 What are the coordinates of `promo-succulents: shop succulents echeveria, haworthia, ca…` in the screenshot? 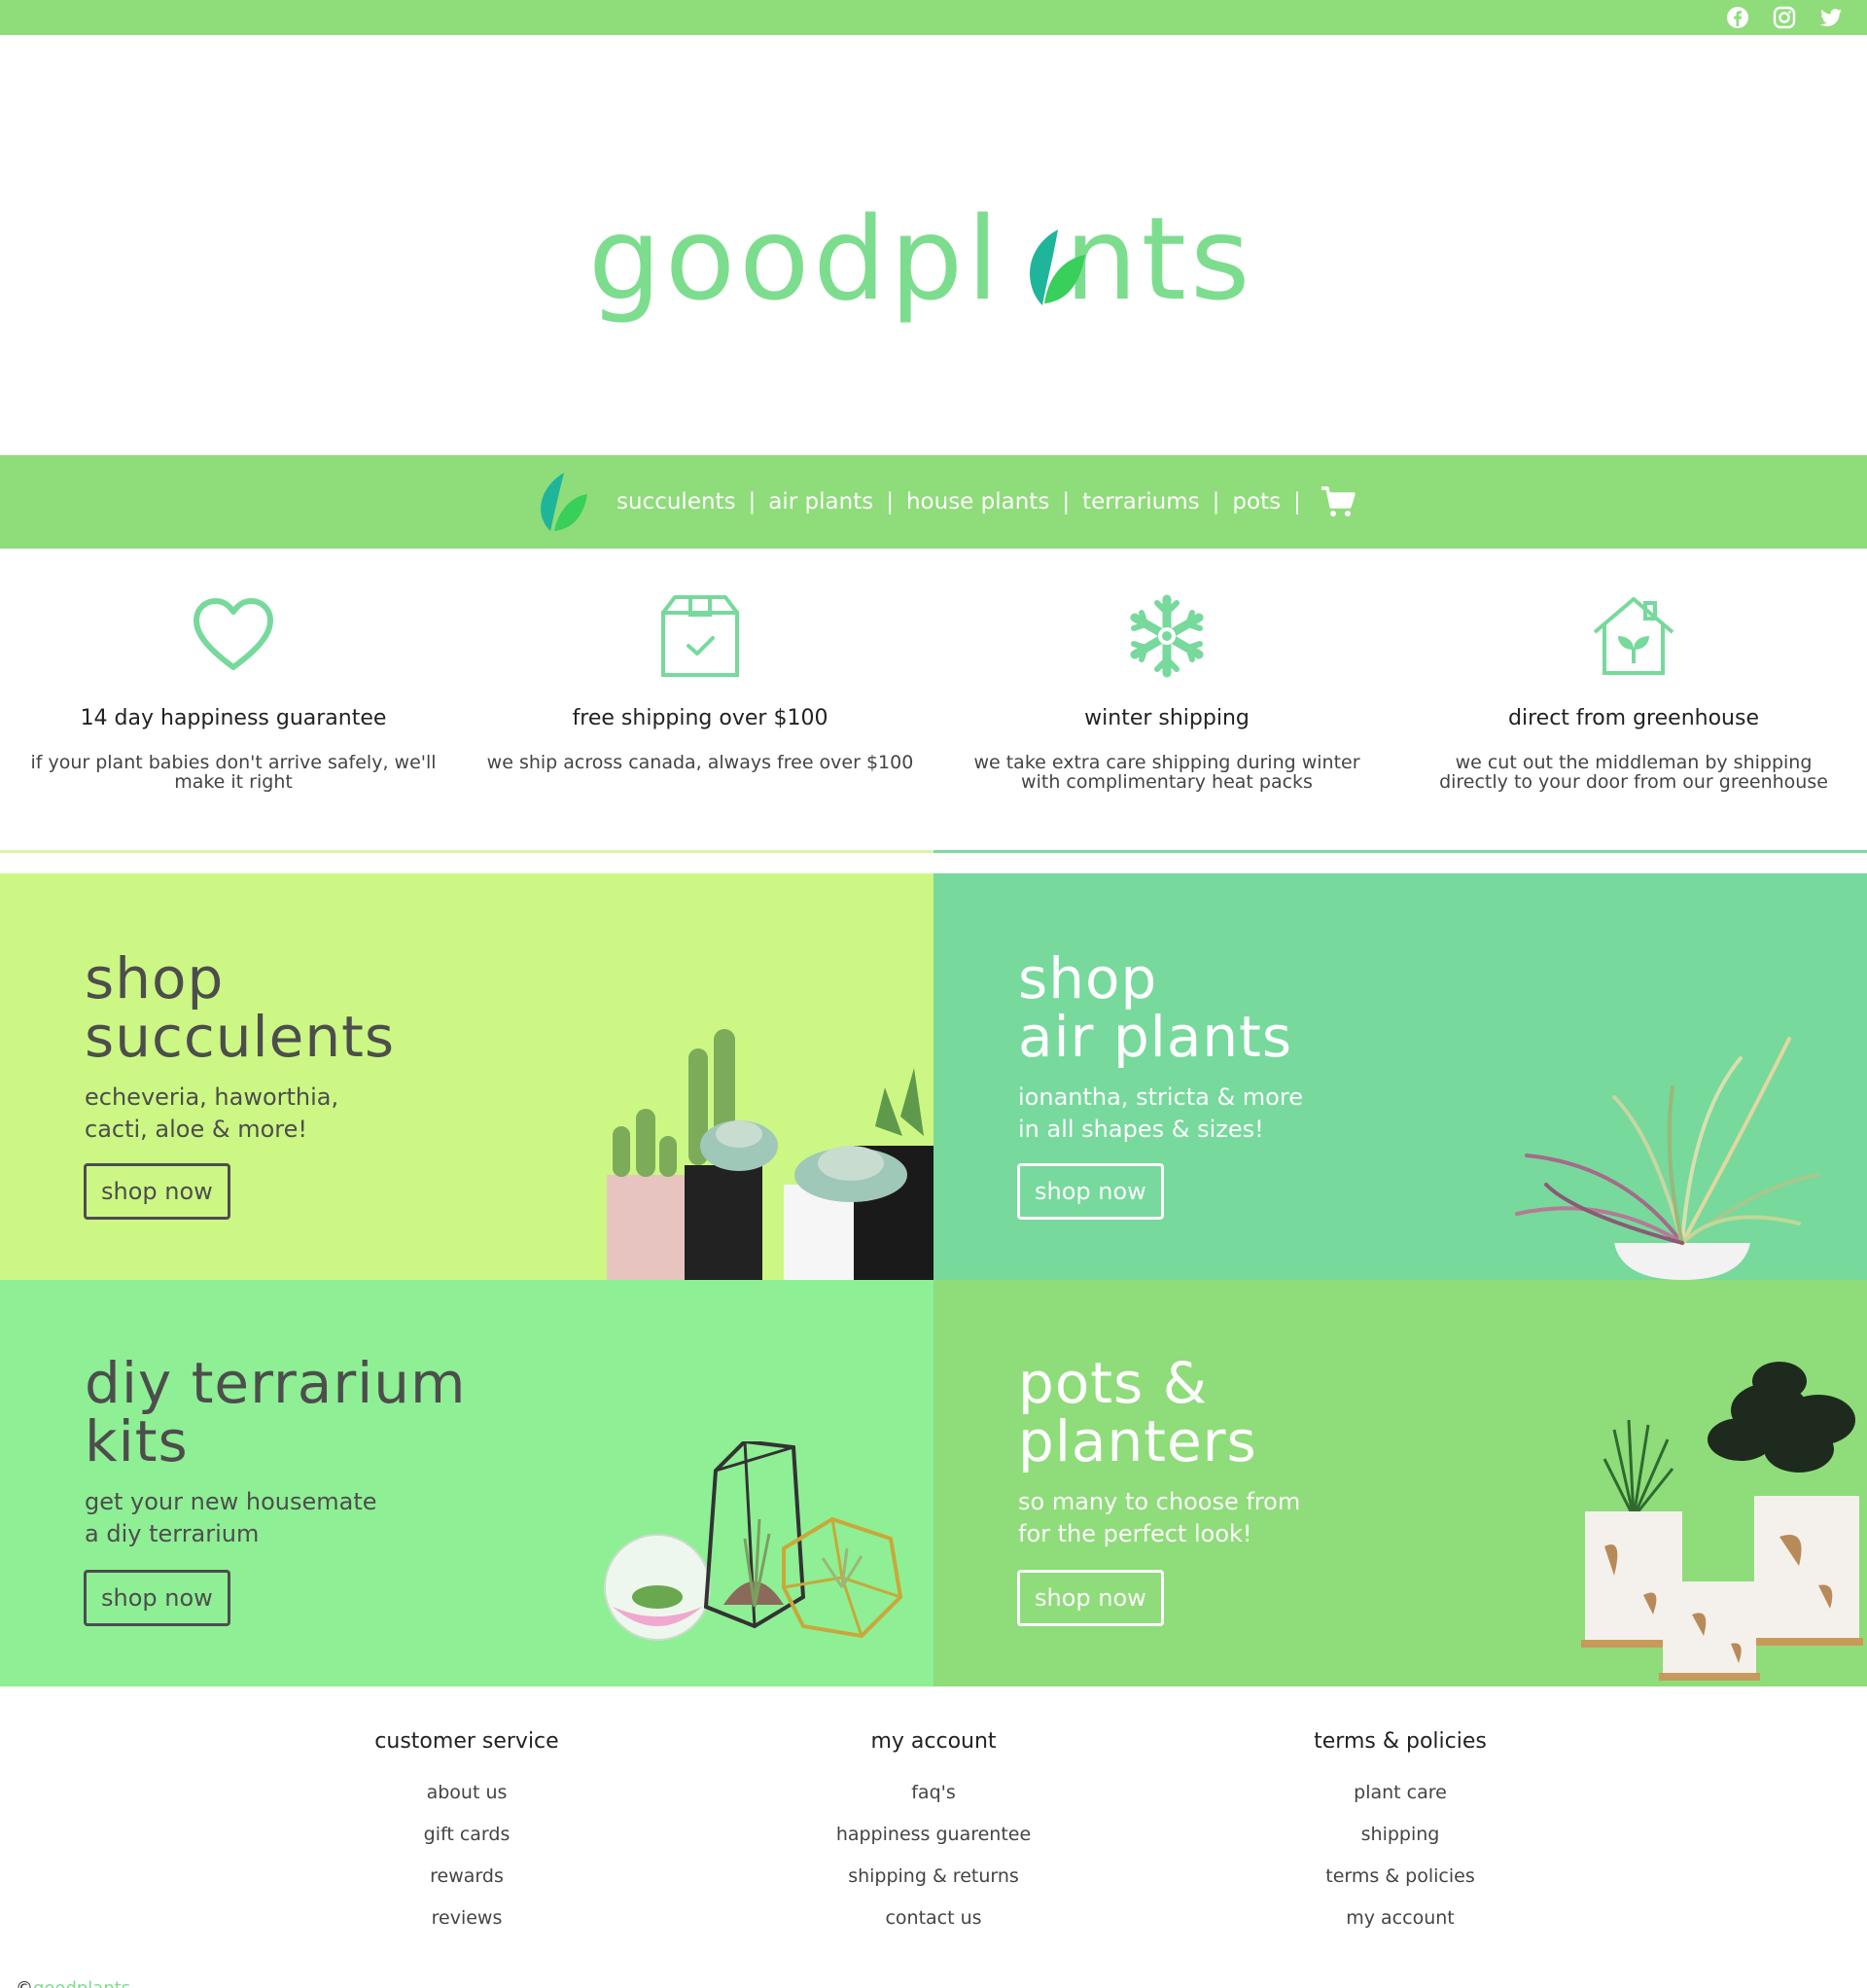 It's located at (467, 1076).